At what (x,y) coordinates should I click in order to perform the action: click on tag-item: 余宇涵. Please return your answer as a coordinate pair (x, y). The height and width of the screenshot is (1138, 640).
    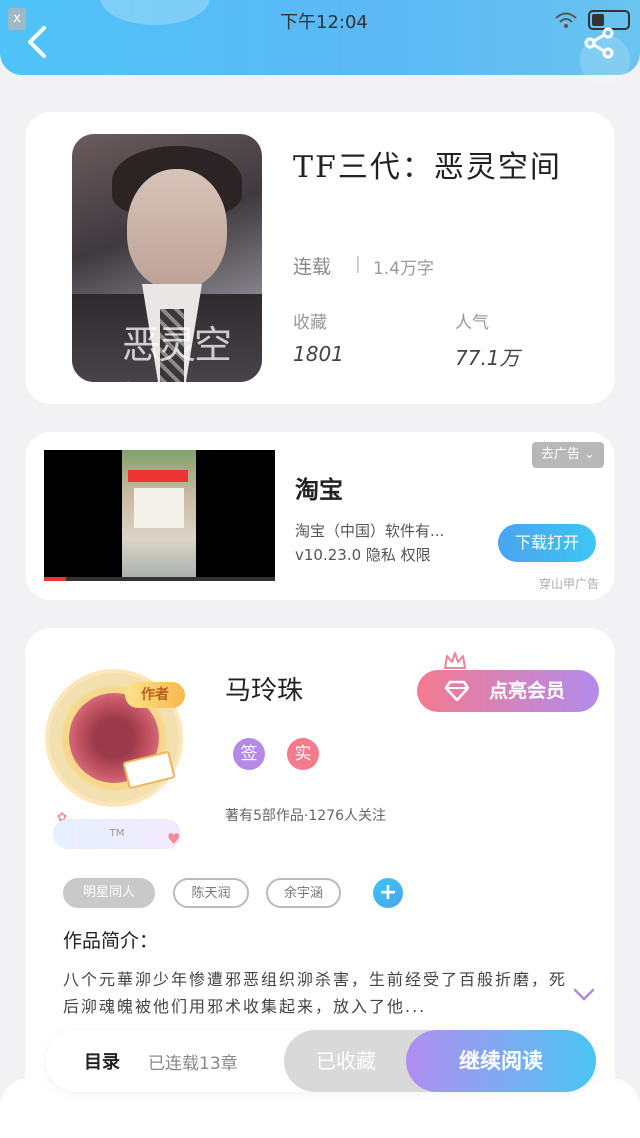
    Looking at the image, I should click on (303, 893).